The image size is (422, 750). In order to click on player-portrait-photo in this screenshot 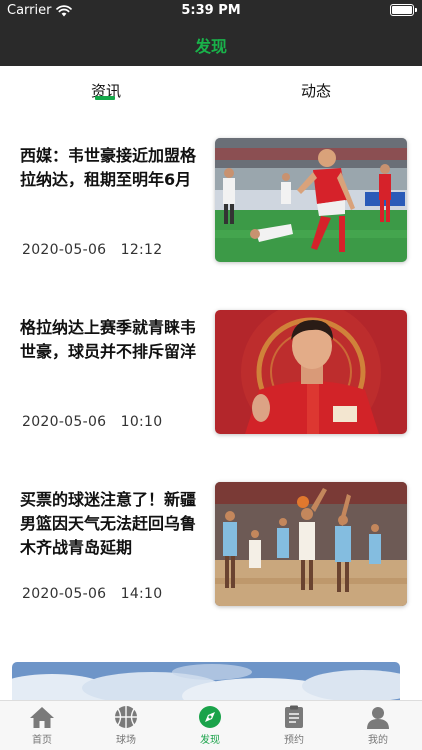, I will do `click(311, 372)`.